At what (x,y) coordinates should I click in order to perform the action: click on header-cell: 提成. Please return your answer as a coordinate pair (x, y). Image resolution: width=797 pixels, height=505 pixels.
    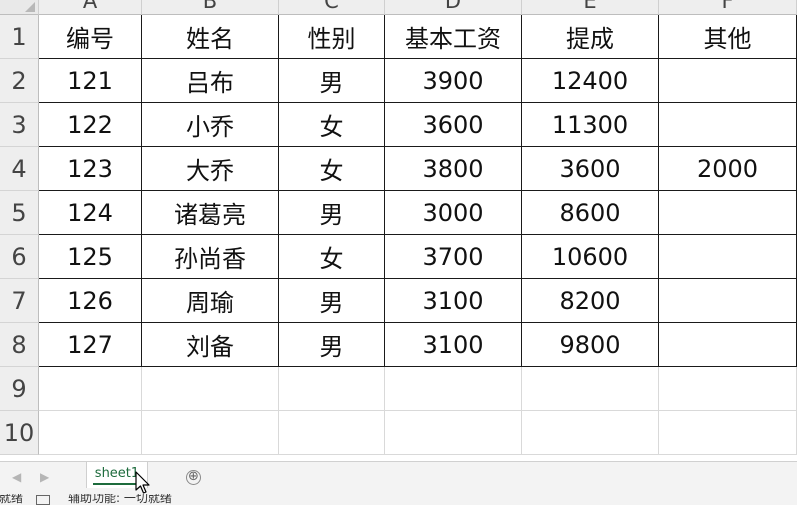
    Looking at the image, I should click on (590, 37).